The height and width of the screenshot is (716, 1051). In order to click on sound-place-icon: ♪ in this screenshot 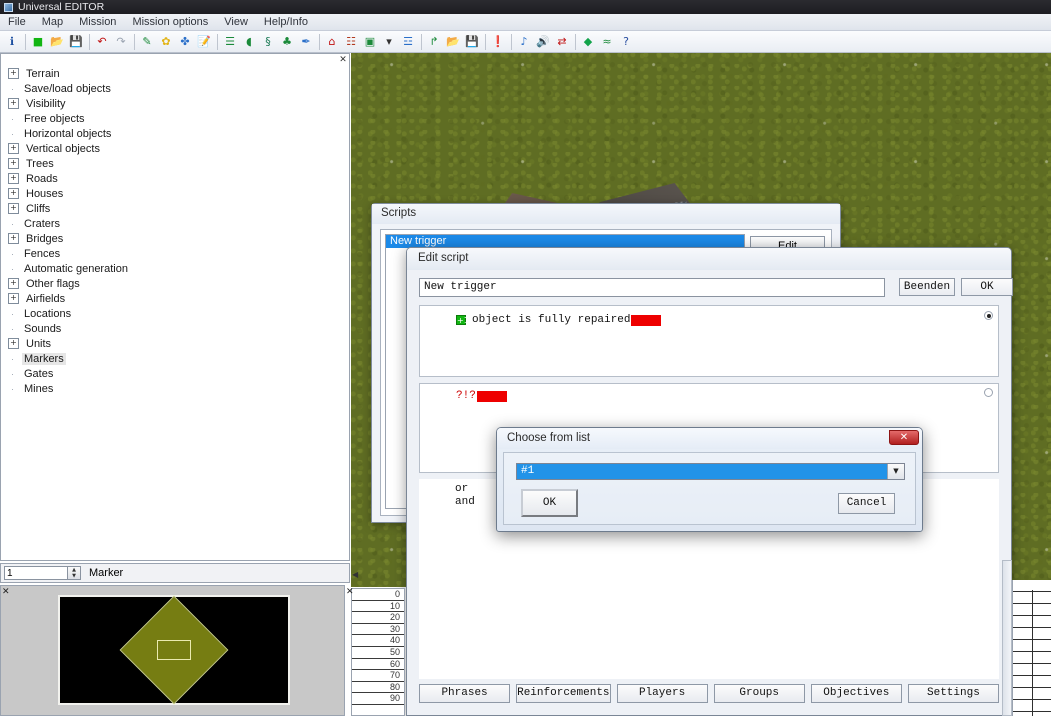, I will do `click(524, 42)`.